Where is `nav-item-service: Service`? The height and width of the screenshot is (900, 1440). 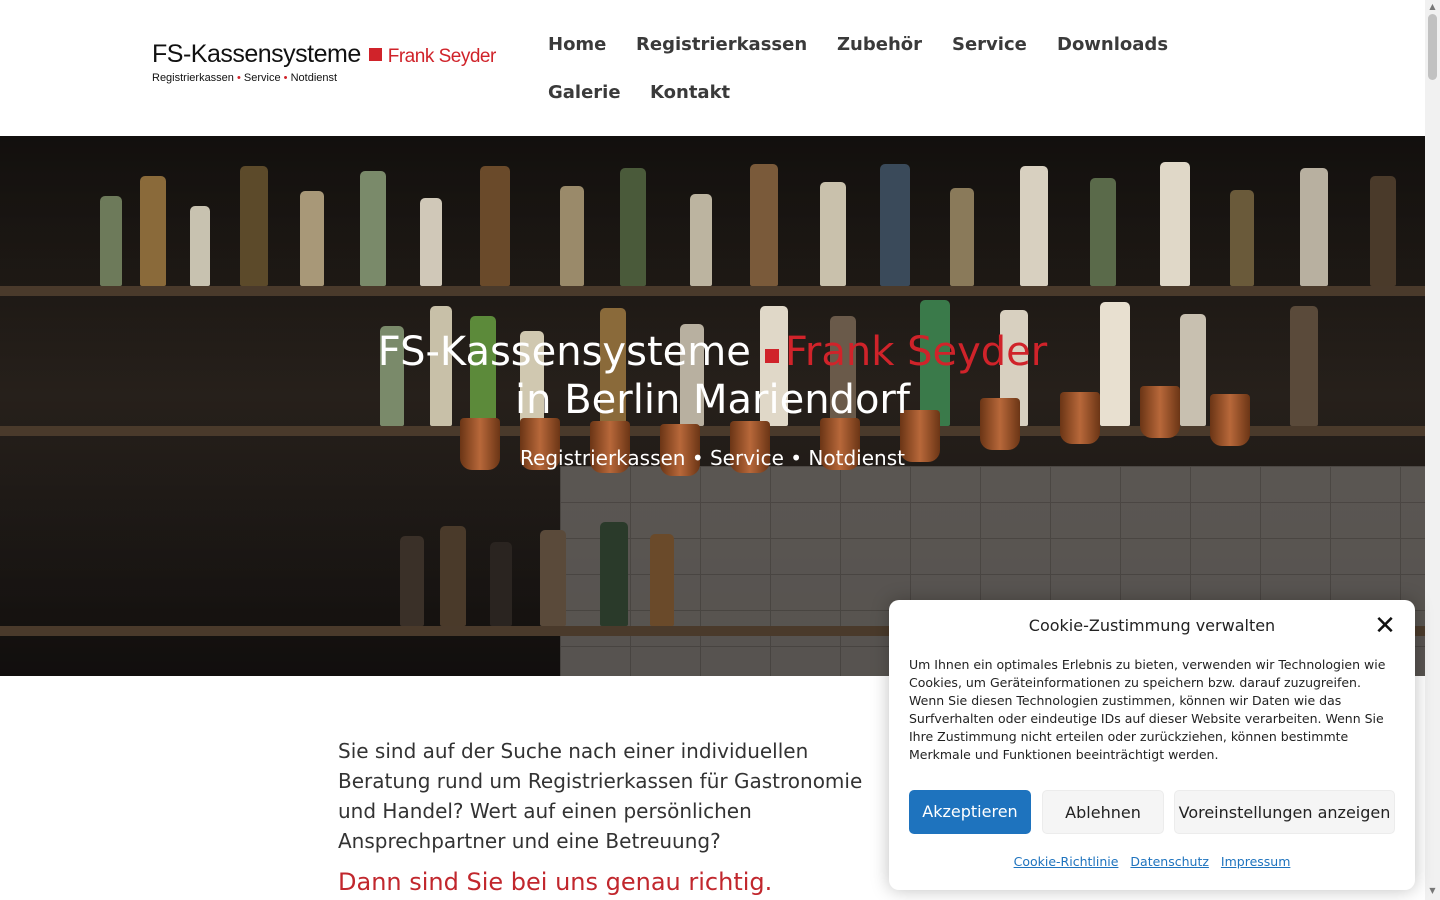
nav-item-service: Service is located at coordinates (989, 44).